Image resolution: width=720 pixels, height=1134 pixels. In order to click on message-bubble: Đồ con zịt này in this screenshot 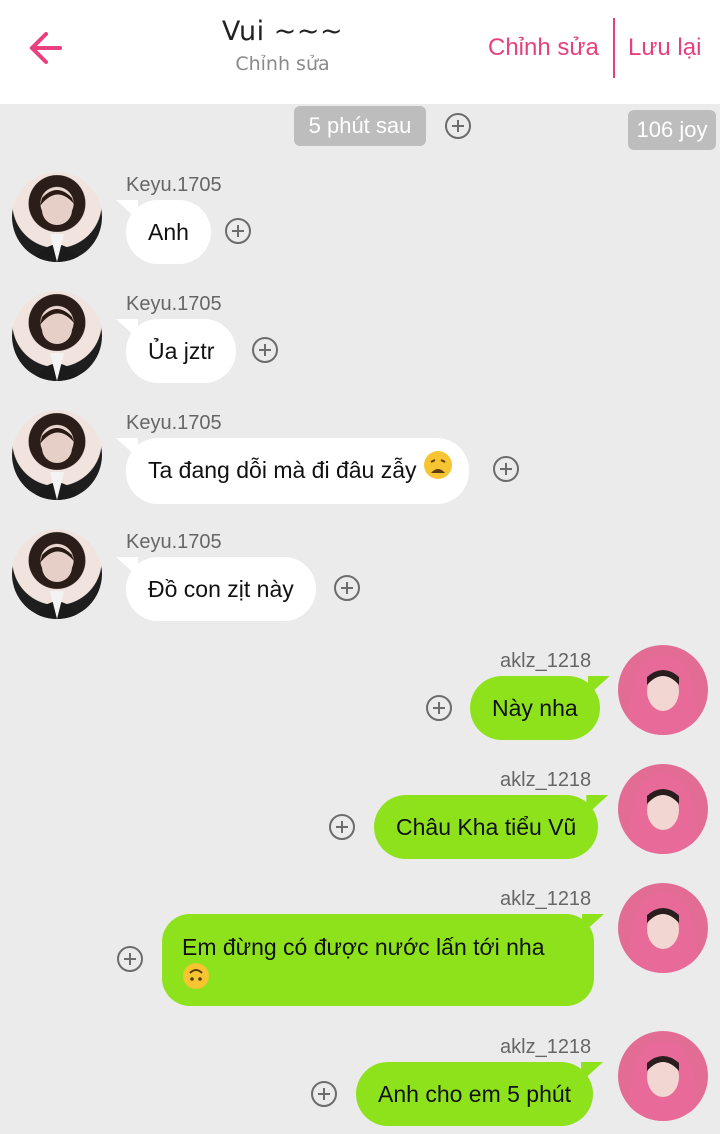, I will do `click(221, 589)`.